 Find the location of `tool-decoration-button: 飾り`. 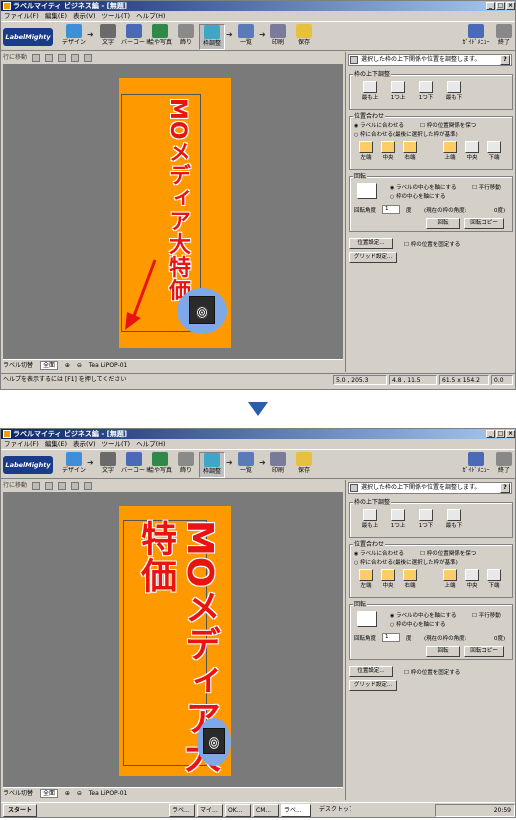

tool-decoration-button: 飾り is located at coordinates (186, 37).